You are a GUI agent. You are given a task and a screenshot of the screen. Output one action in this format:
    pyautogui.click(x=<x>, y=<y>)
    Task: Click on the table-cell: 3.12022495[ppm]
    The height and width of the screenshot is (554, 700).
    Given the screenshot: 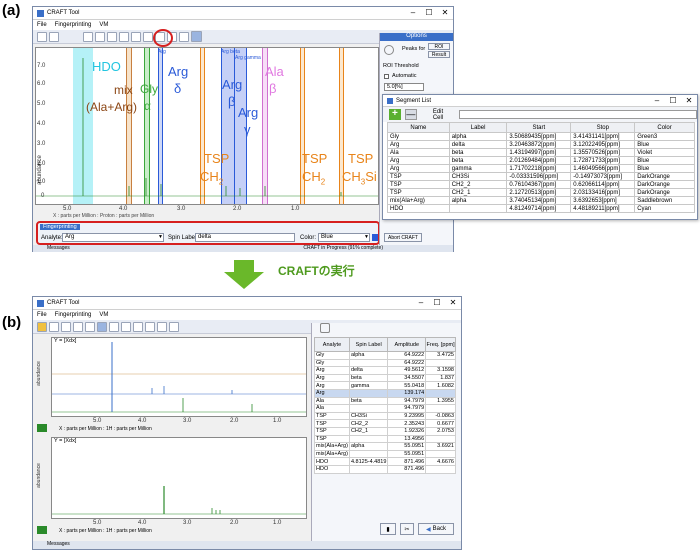 What is the action you would take?
    pyautogui.click(x=603, y=144)
    